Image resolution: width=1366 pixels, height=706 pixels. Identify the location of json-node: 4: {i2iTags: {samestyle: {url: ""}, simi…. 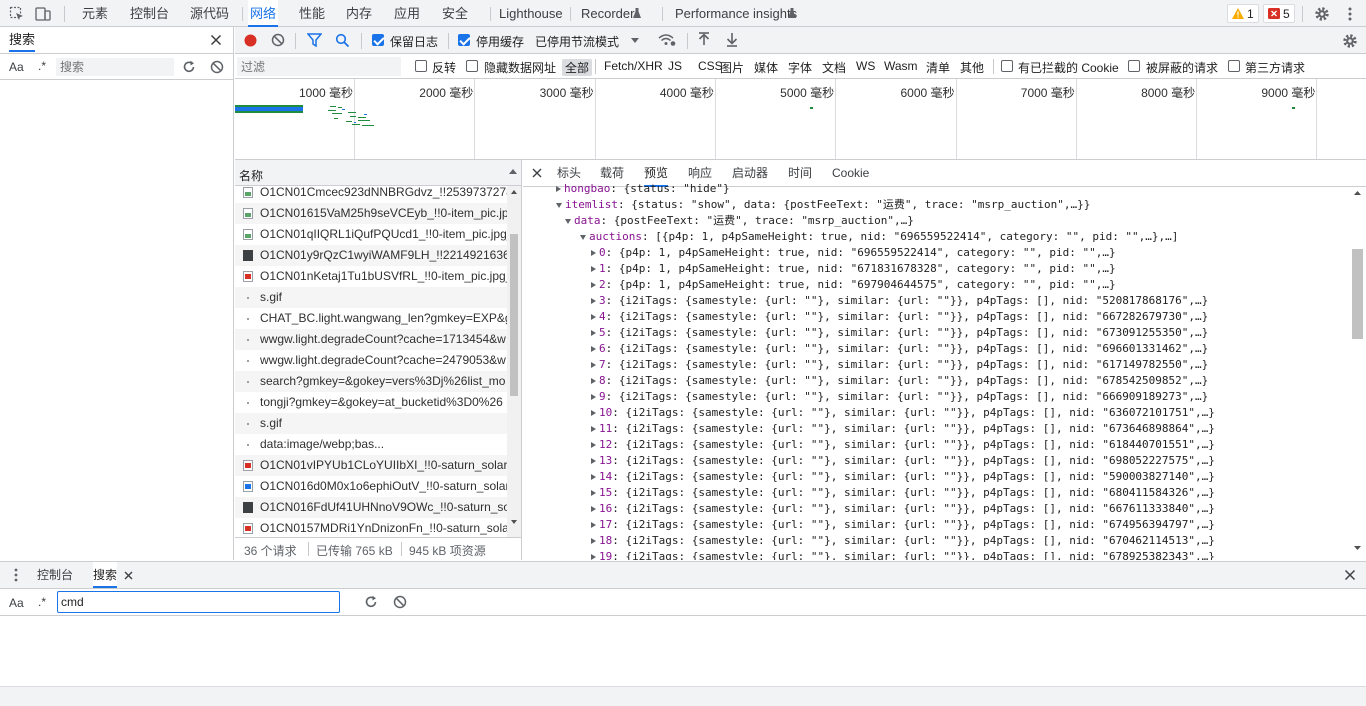
(899, 317).